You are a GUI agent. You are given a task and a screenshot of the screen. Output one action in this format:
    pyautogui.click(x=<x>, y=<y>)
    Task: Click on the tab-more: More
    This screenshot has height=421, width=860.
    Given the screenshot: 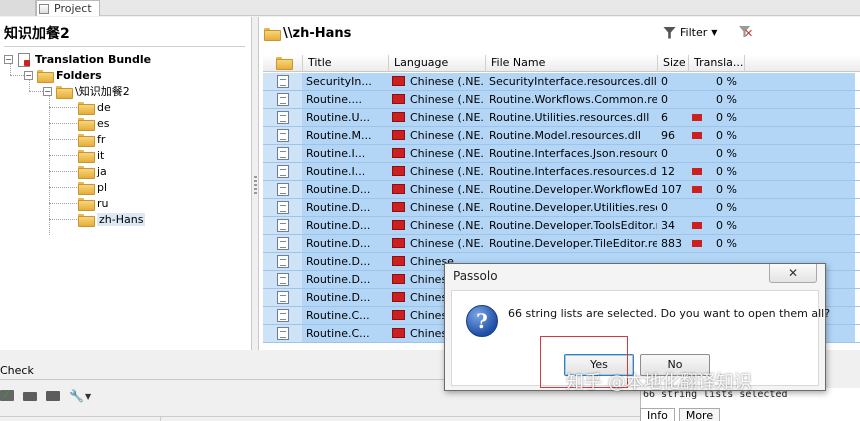 What is the action you would take?
    pyautogui.click(x=699, y=414)
    